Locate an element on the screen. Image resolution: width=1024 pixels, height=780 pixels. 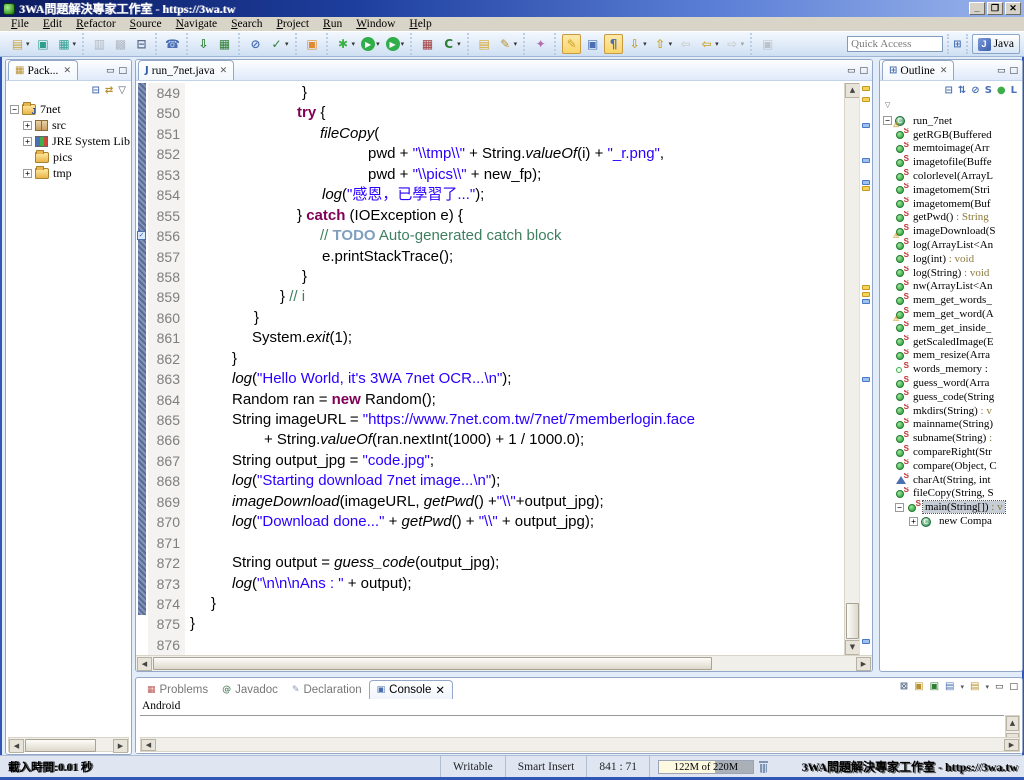
run-last-button: ▶ ▾ is located at coordinates (395, 44).